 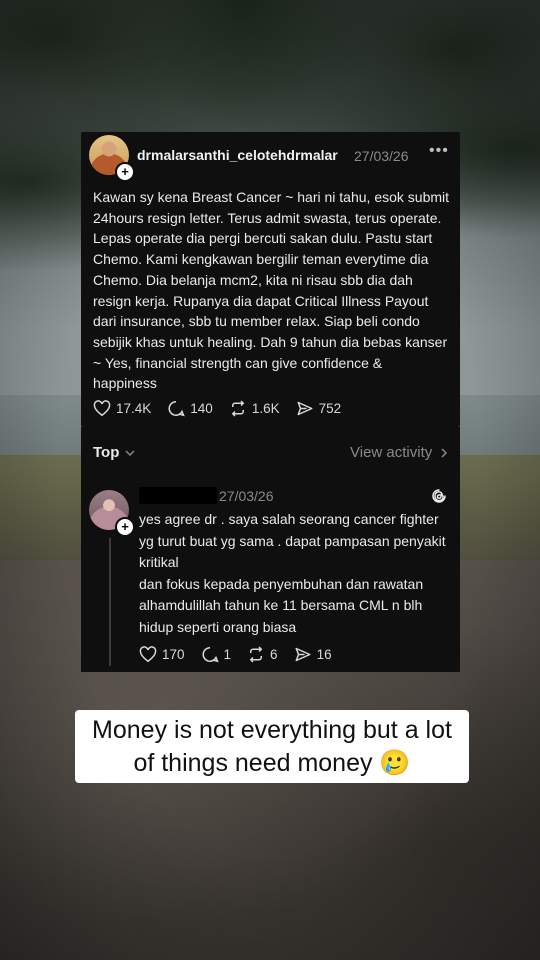 I want to click on repost-count: 6, so click(x=274, y=654).